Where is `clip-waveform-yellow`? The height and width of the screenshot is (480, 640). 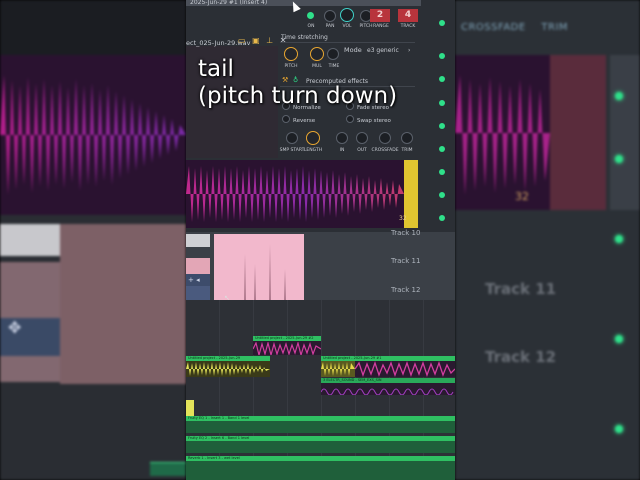
clip-waveform-yellow is located at coordinates (228, 369).